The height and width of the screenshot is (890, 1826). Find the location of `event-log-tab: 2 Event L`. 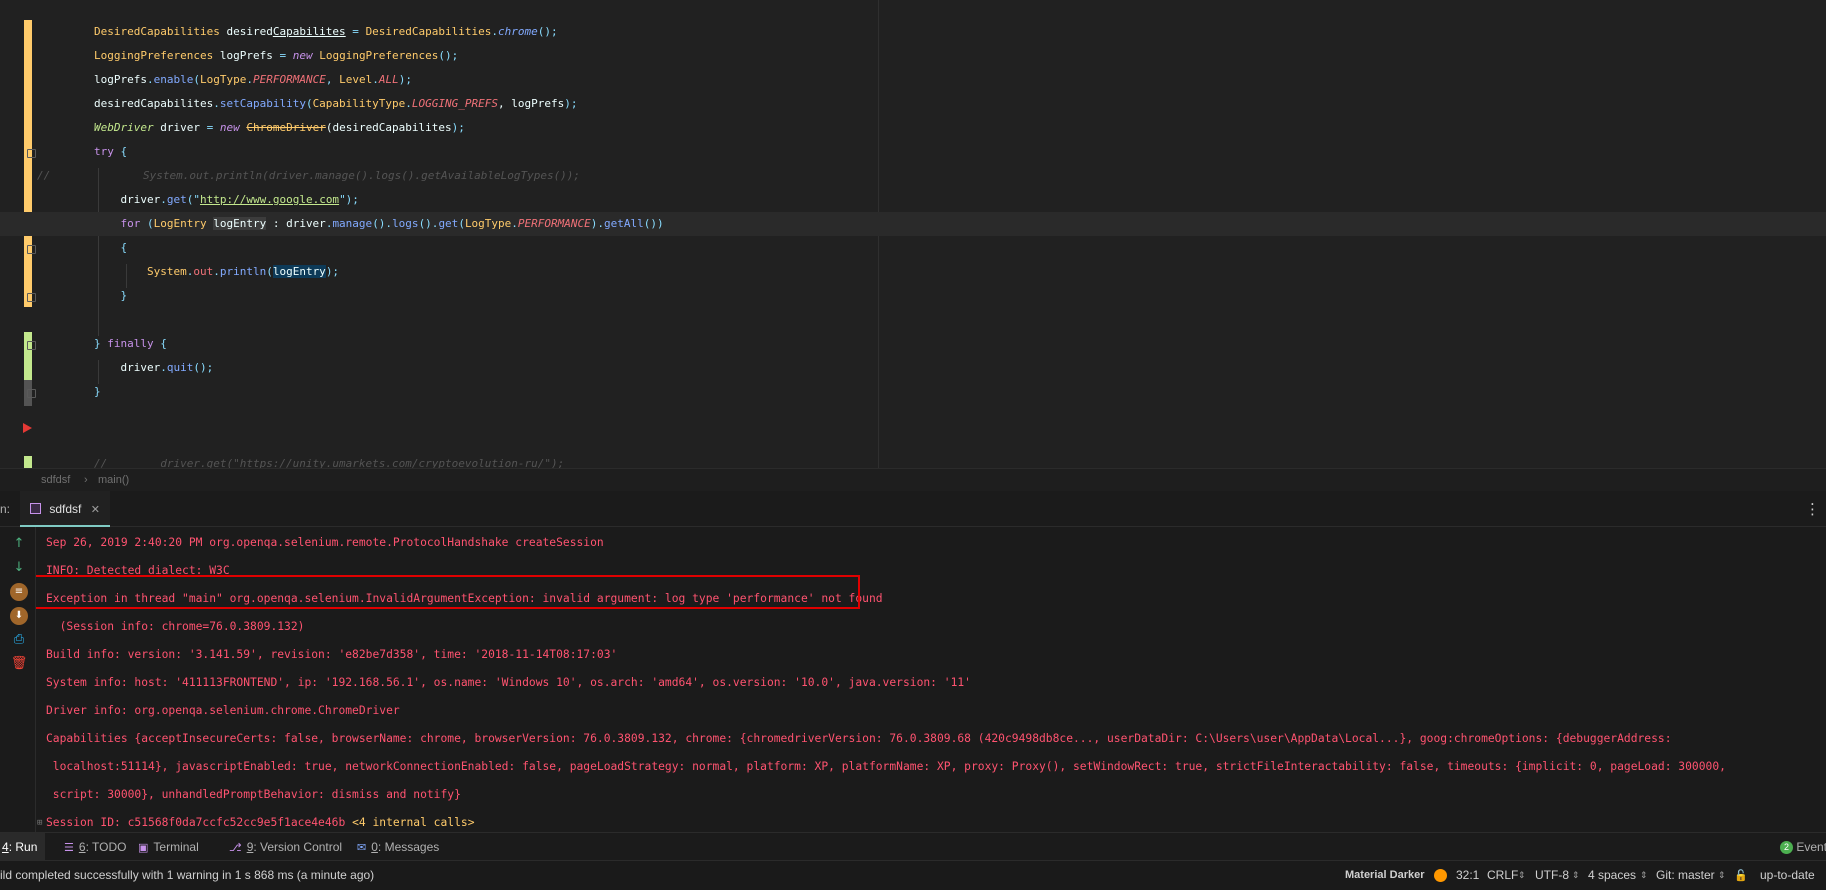

event-log-tab: 2 Event L is located at coordinates (1800, 847).